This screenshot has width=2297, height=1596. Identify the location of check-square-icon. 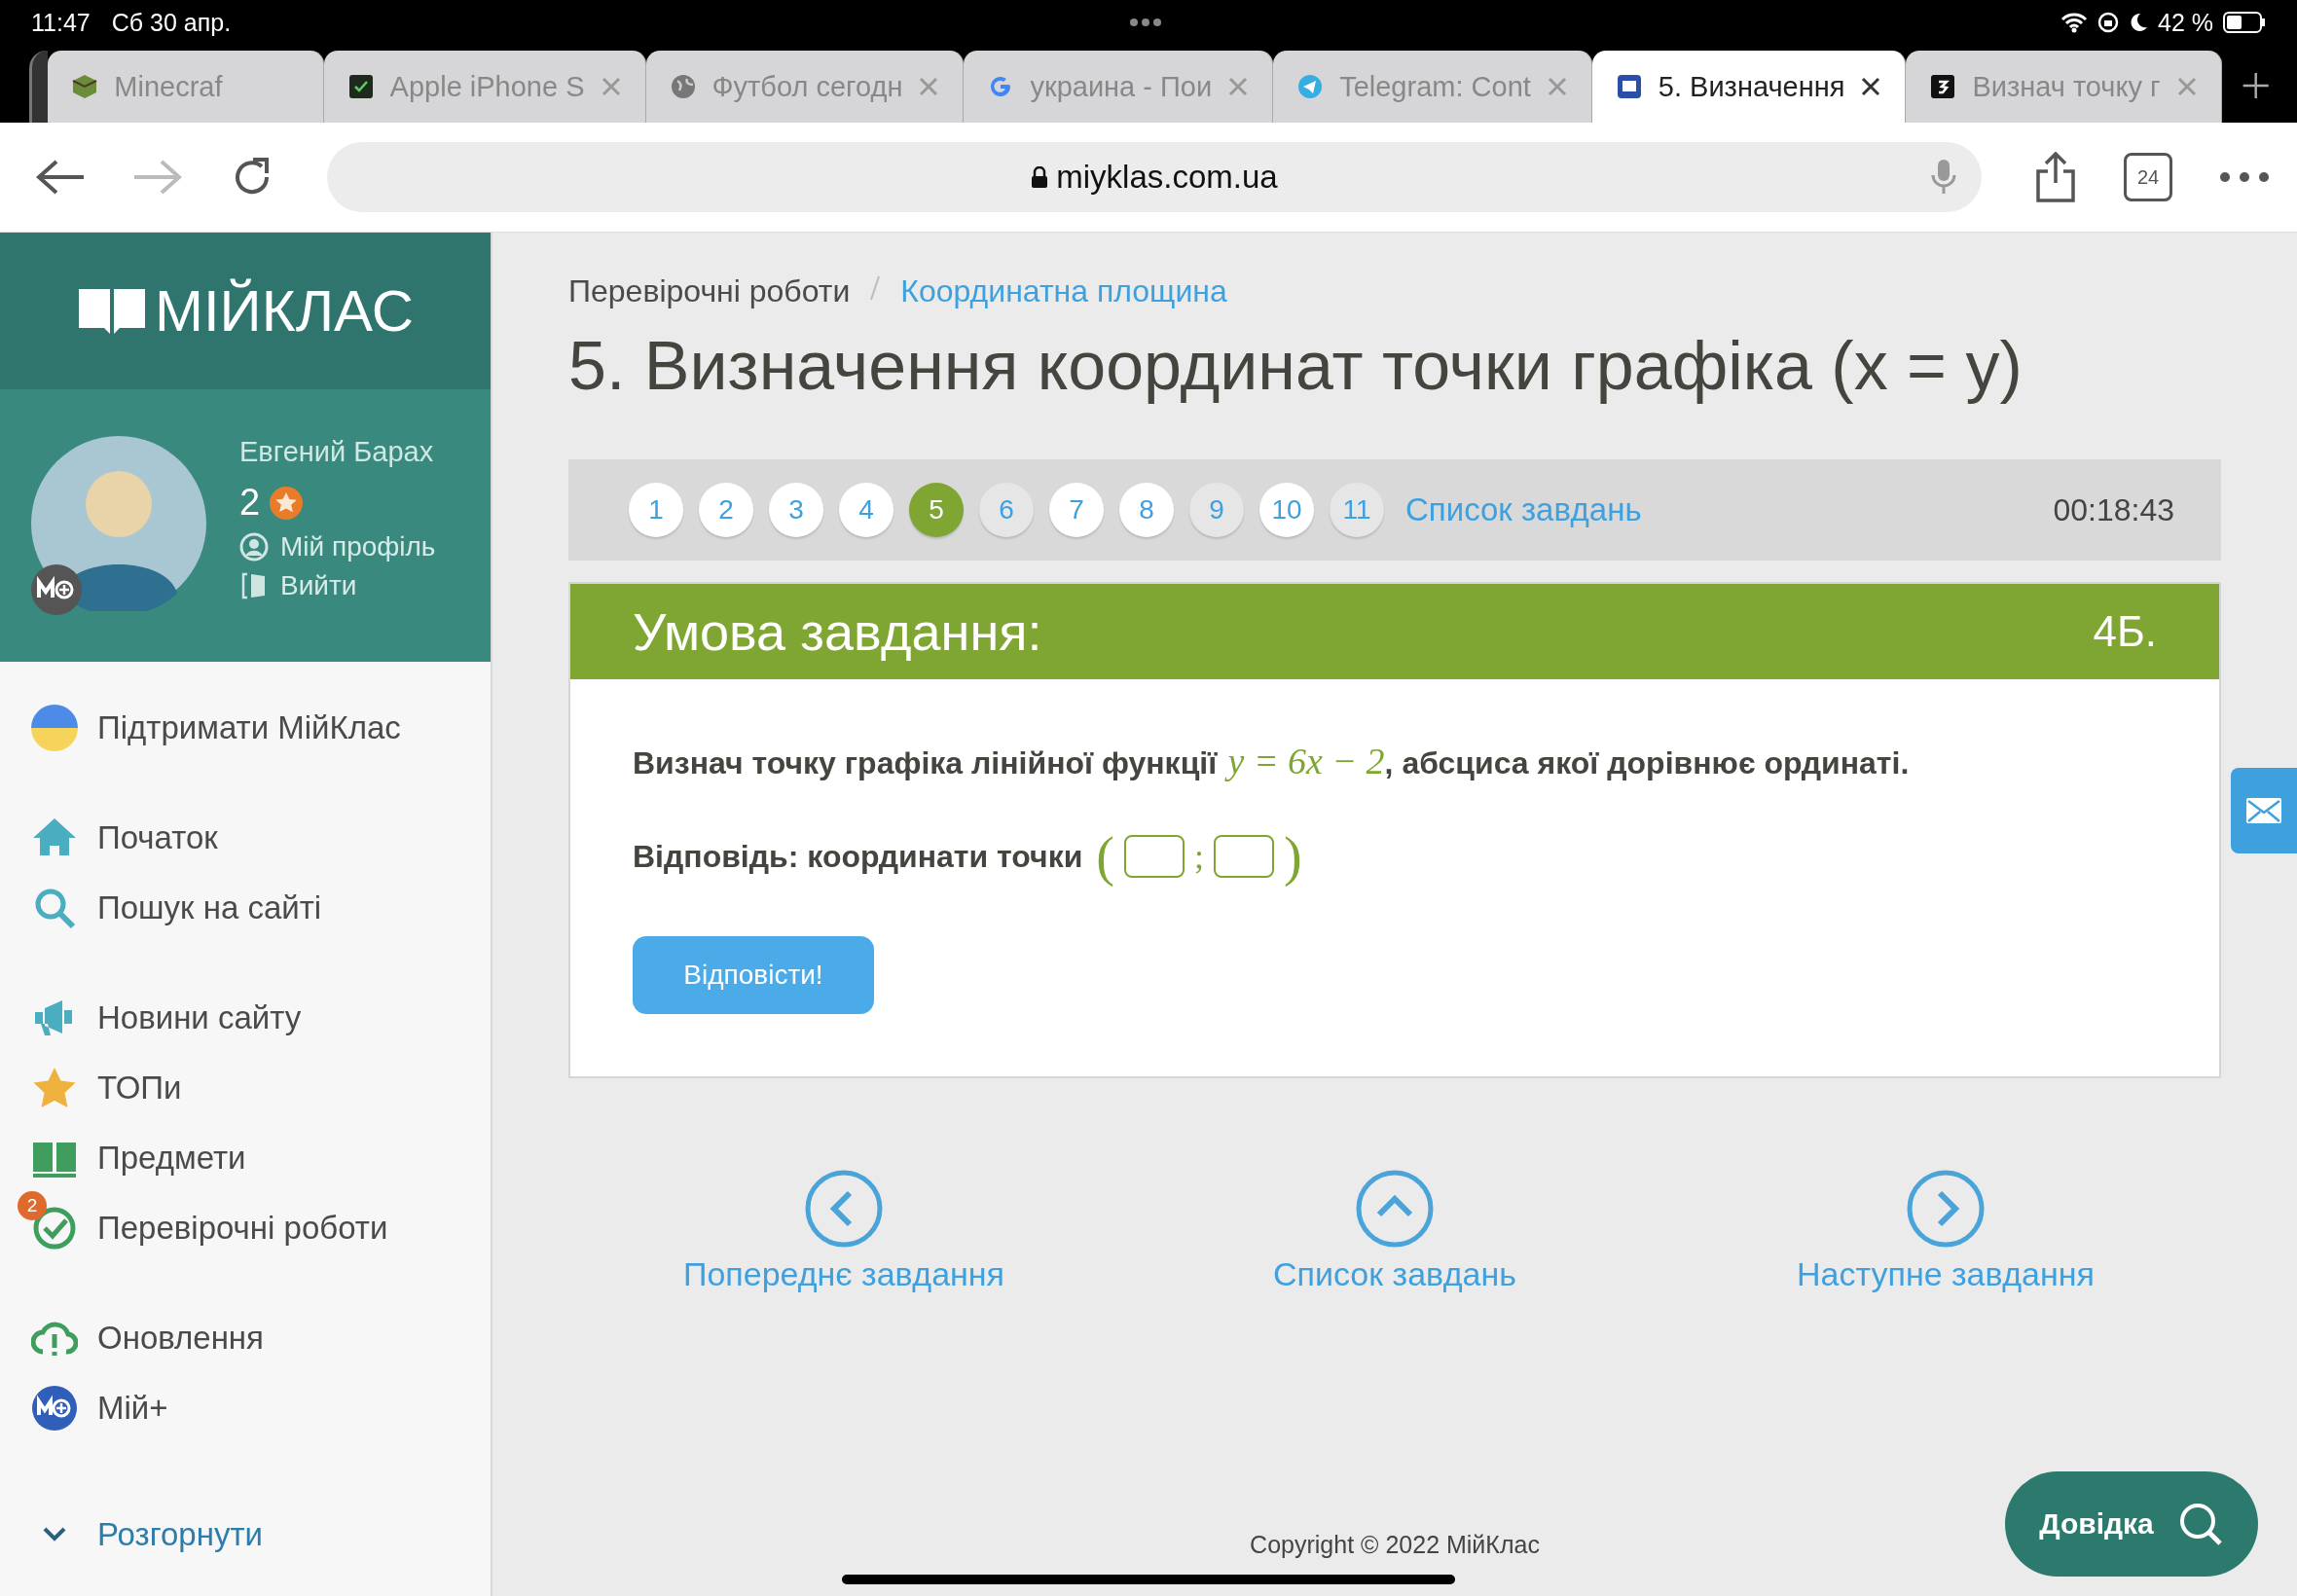
(360, 86).